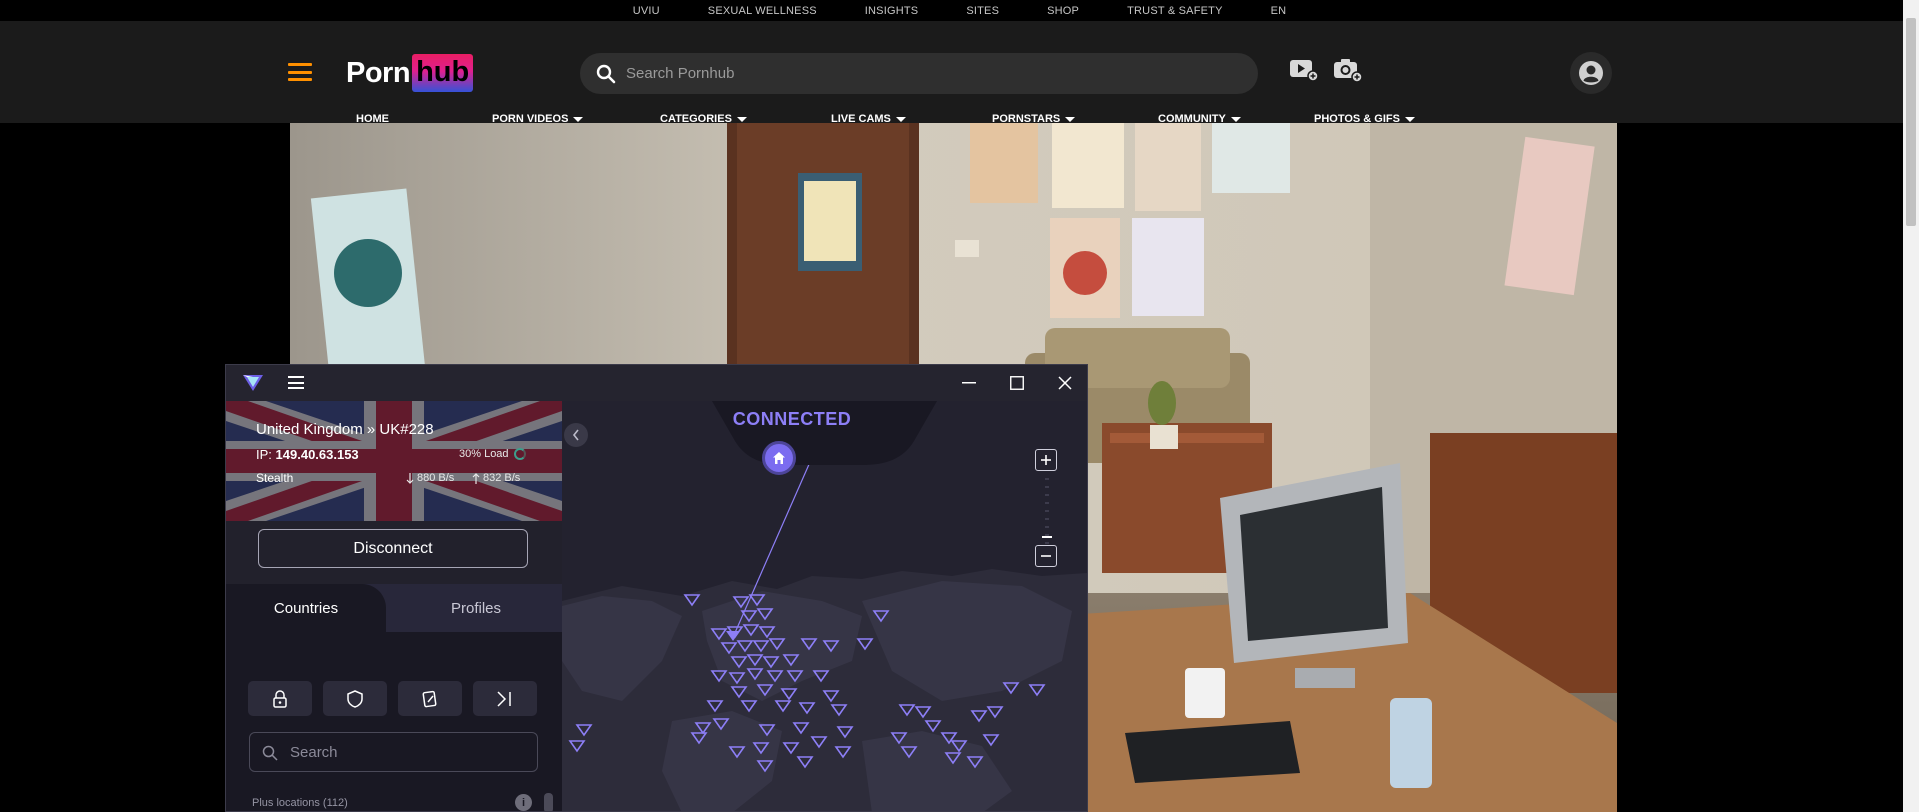 Image resolution: width=1919 pixels, height=812 pixels. What do you see at coordinates (892, 11) in the screenshot?
I see `top-link-insights: INSIGHTS` at bounding box center [892, 11].